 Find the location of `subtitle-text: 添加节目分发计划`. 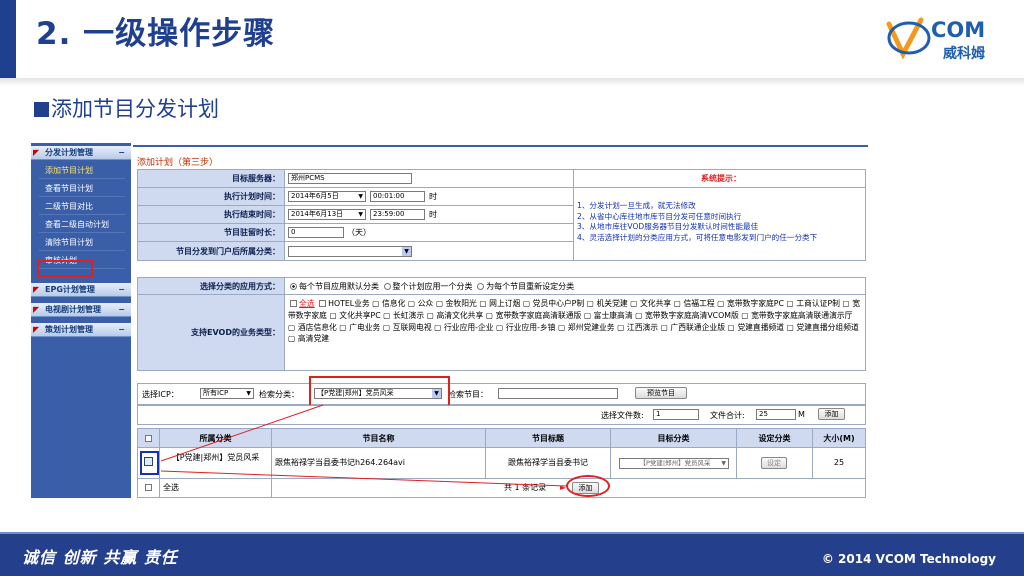

subtitle-text: 添加节目分发计划 is located at coordinates (135, 109).